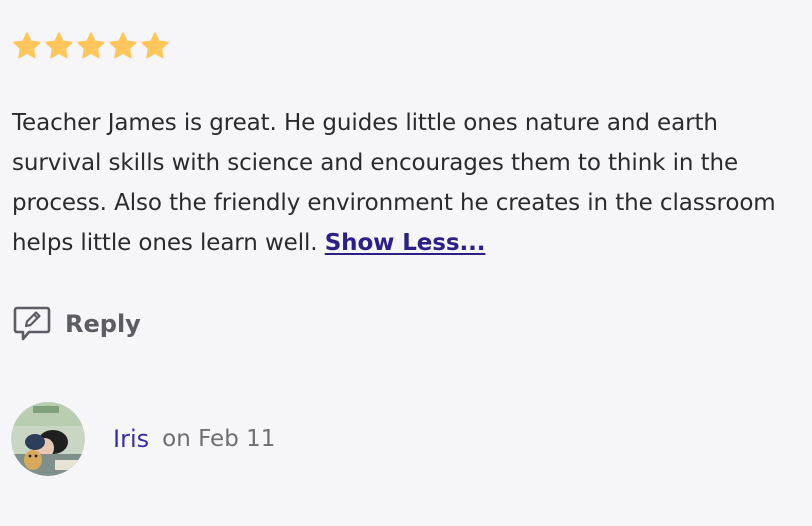  Describe the element at coordinates (103, 324) in the screenshot. I see `reply-label: Reply` at that location.